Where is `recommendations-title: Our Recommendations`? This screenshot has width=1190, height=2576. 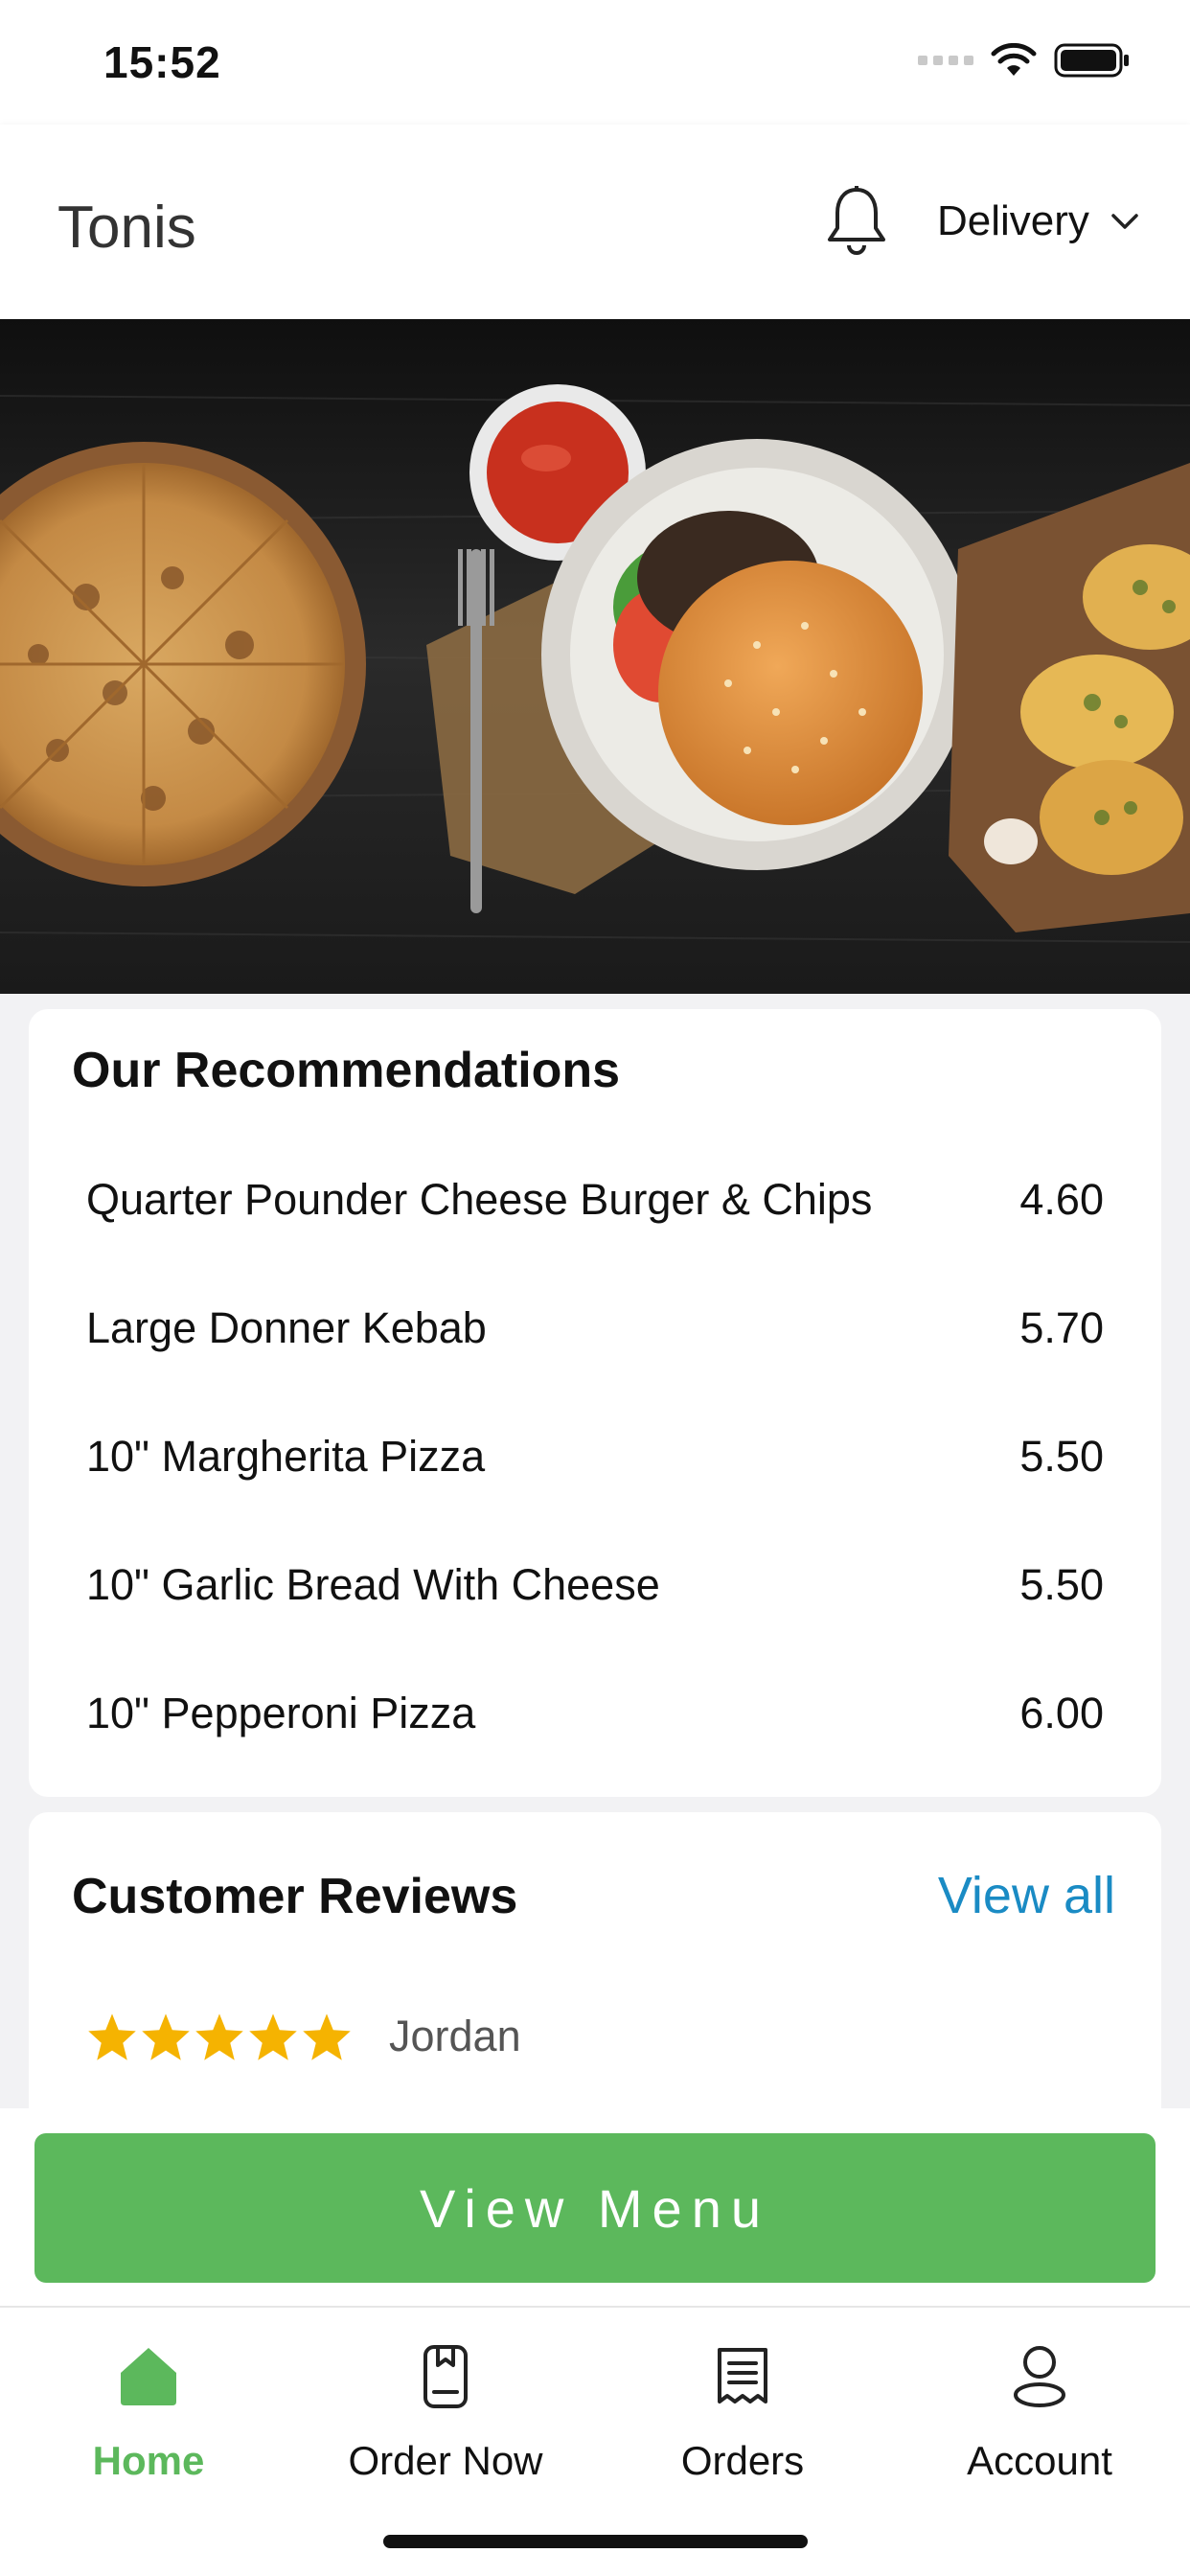
recommendations-title: Our Recommendations is located at coordinates (347, 1070).